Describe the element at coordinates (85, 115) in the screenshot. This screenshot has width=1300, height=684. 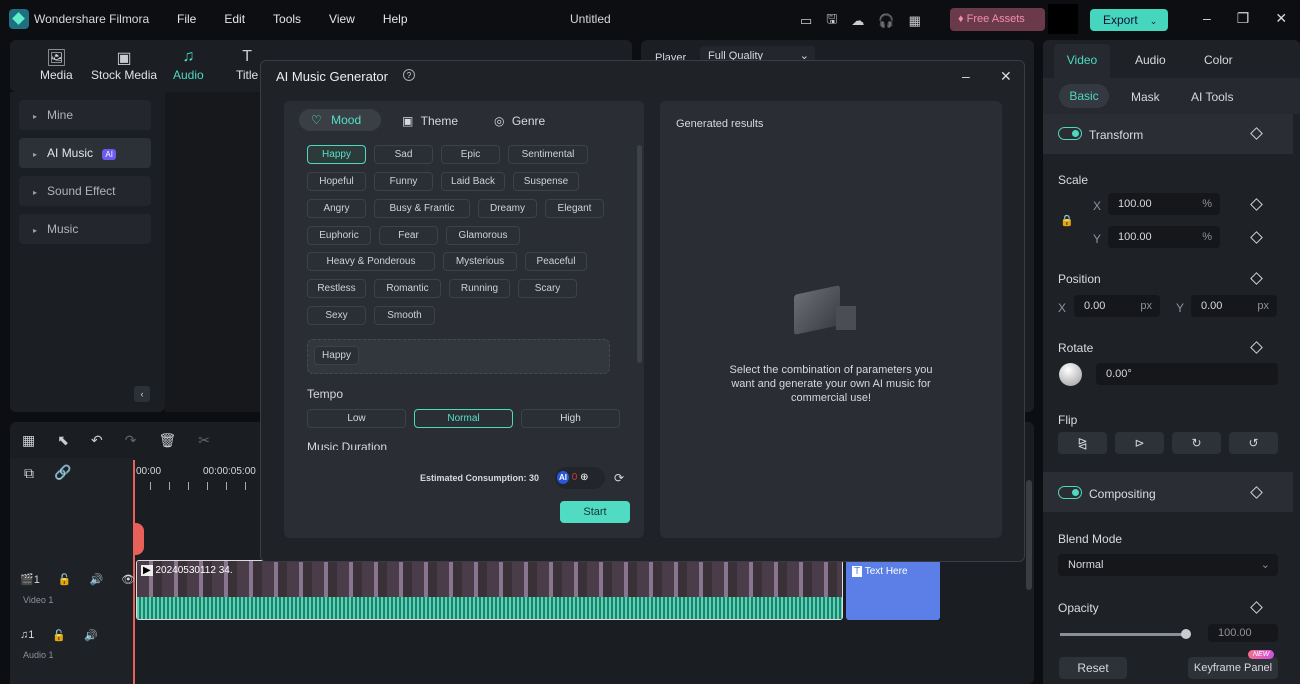
I see `sidebar-item-mine: Mine` at that location.